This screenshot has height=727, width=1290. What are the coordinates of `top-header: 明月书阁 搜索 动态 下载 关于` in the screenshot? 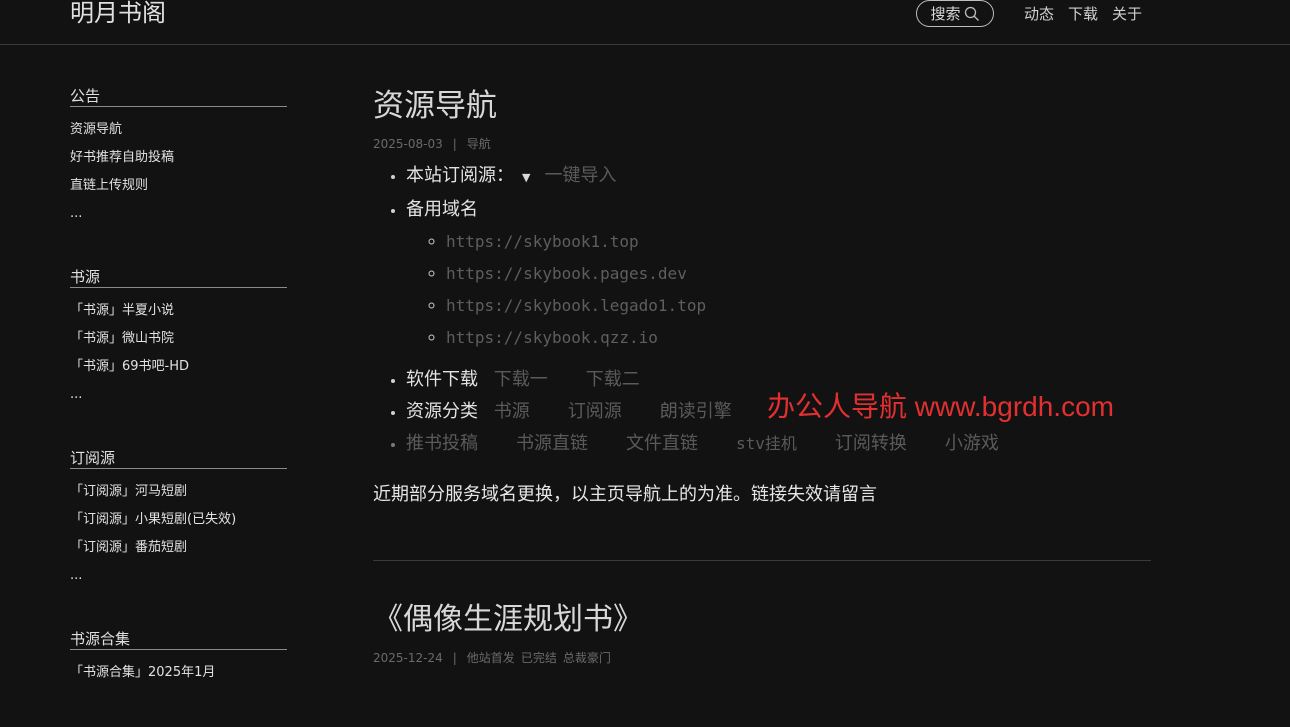 It's located at (645, 22).